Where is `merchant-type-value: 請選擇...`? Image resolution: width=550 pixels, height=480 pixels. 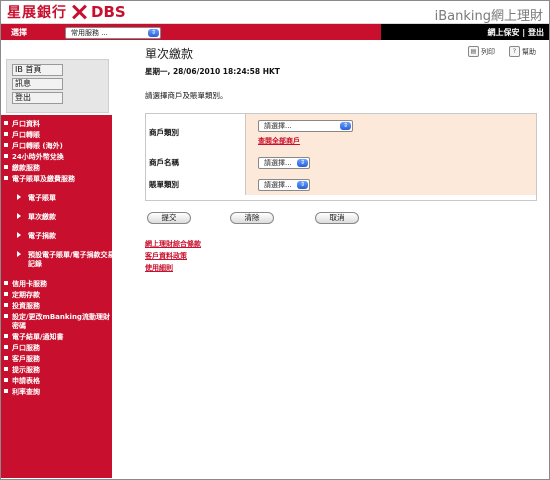 merchant-type-value: 請選擇... is located at coordinates (278, 126).